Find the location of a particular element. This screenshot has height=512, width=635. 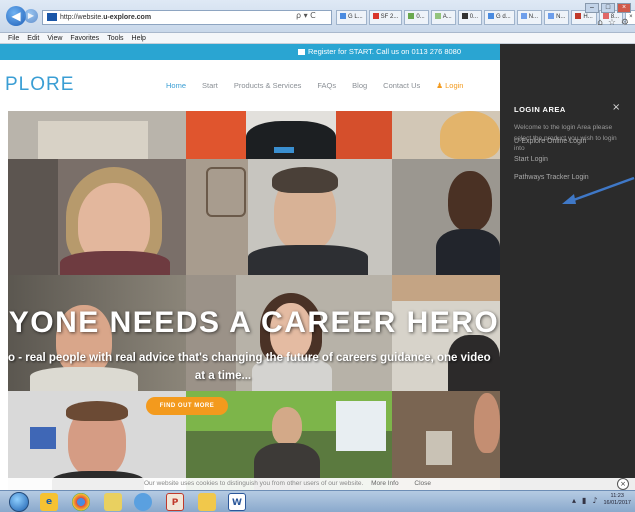

nav-start: Start is located at coordinates (210, 85).